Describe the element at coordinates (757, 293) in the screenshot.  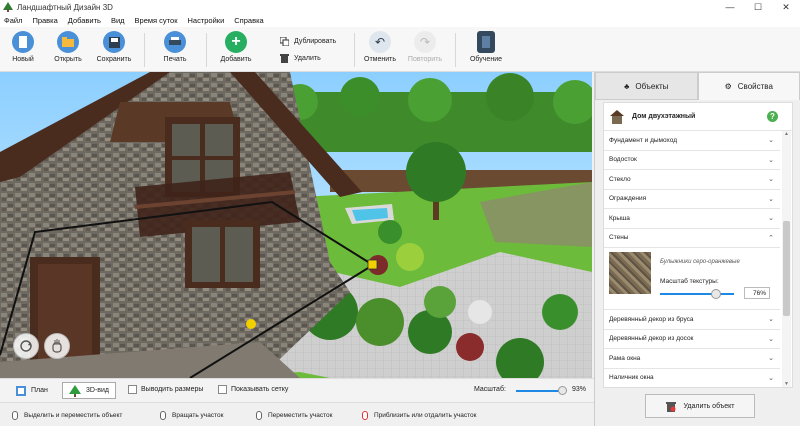
I see `texture-scale-input: 76%` at that location.